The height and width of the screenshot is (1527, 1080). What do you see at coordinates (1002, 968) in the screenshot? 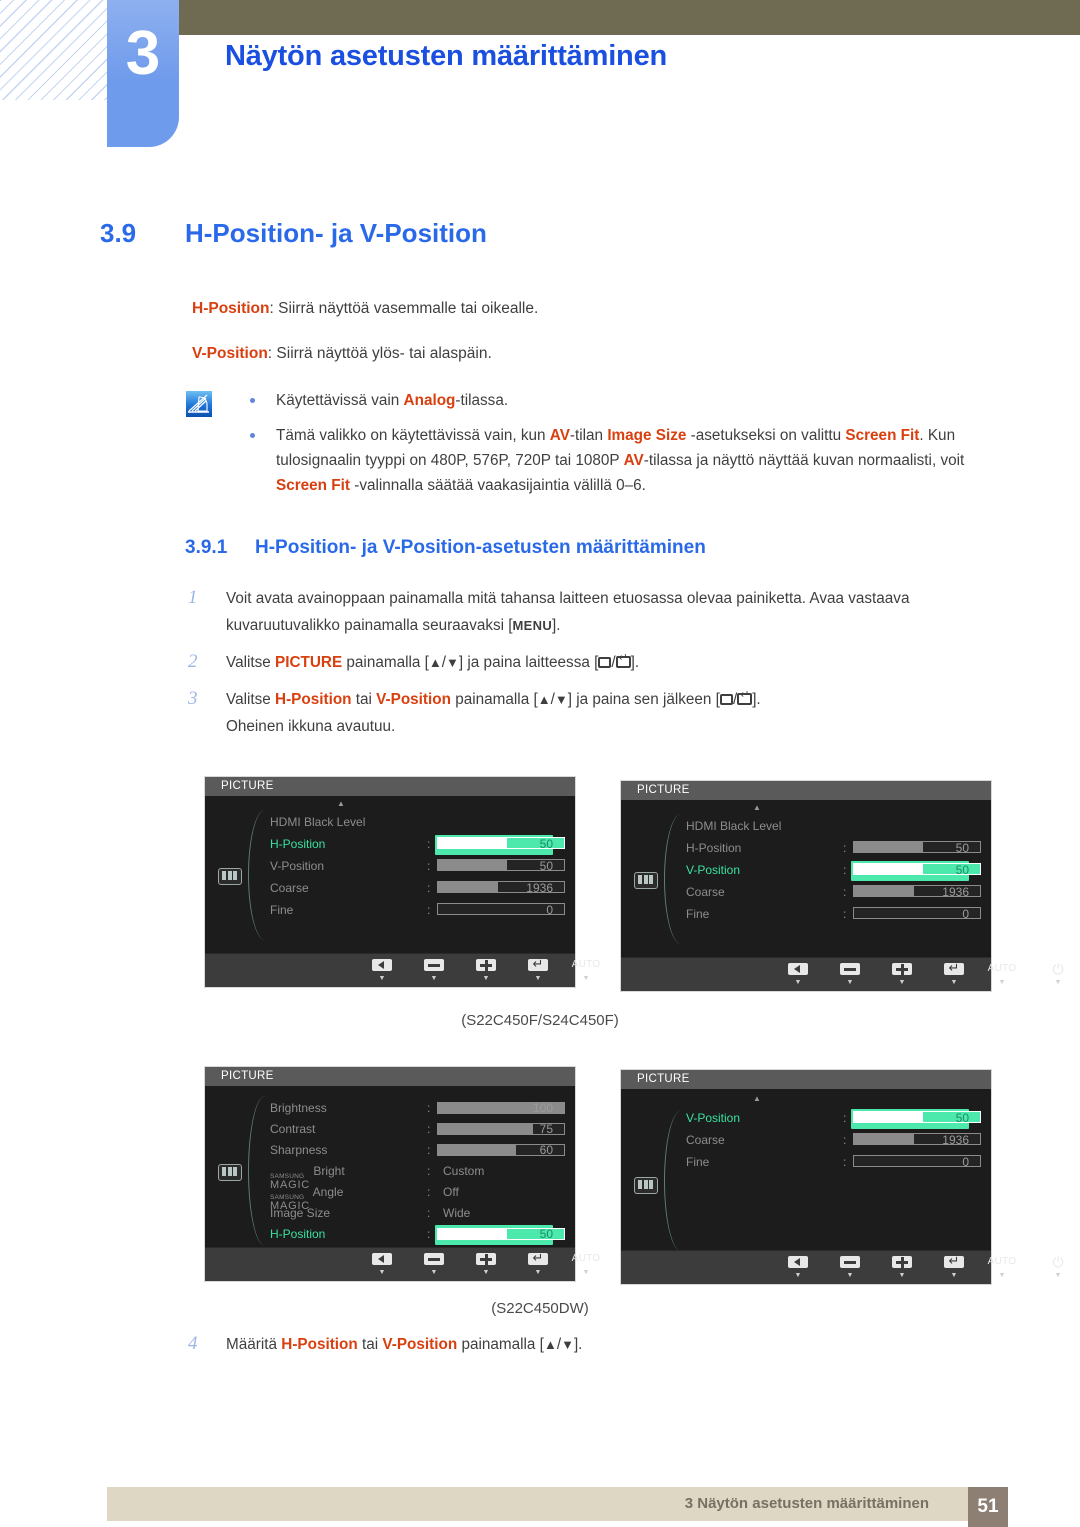
I see `auto-button-label: AUTO` at bounding box center [1002, 968].